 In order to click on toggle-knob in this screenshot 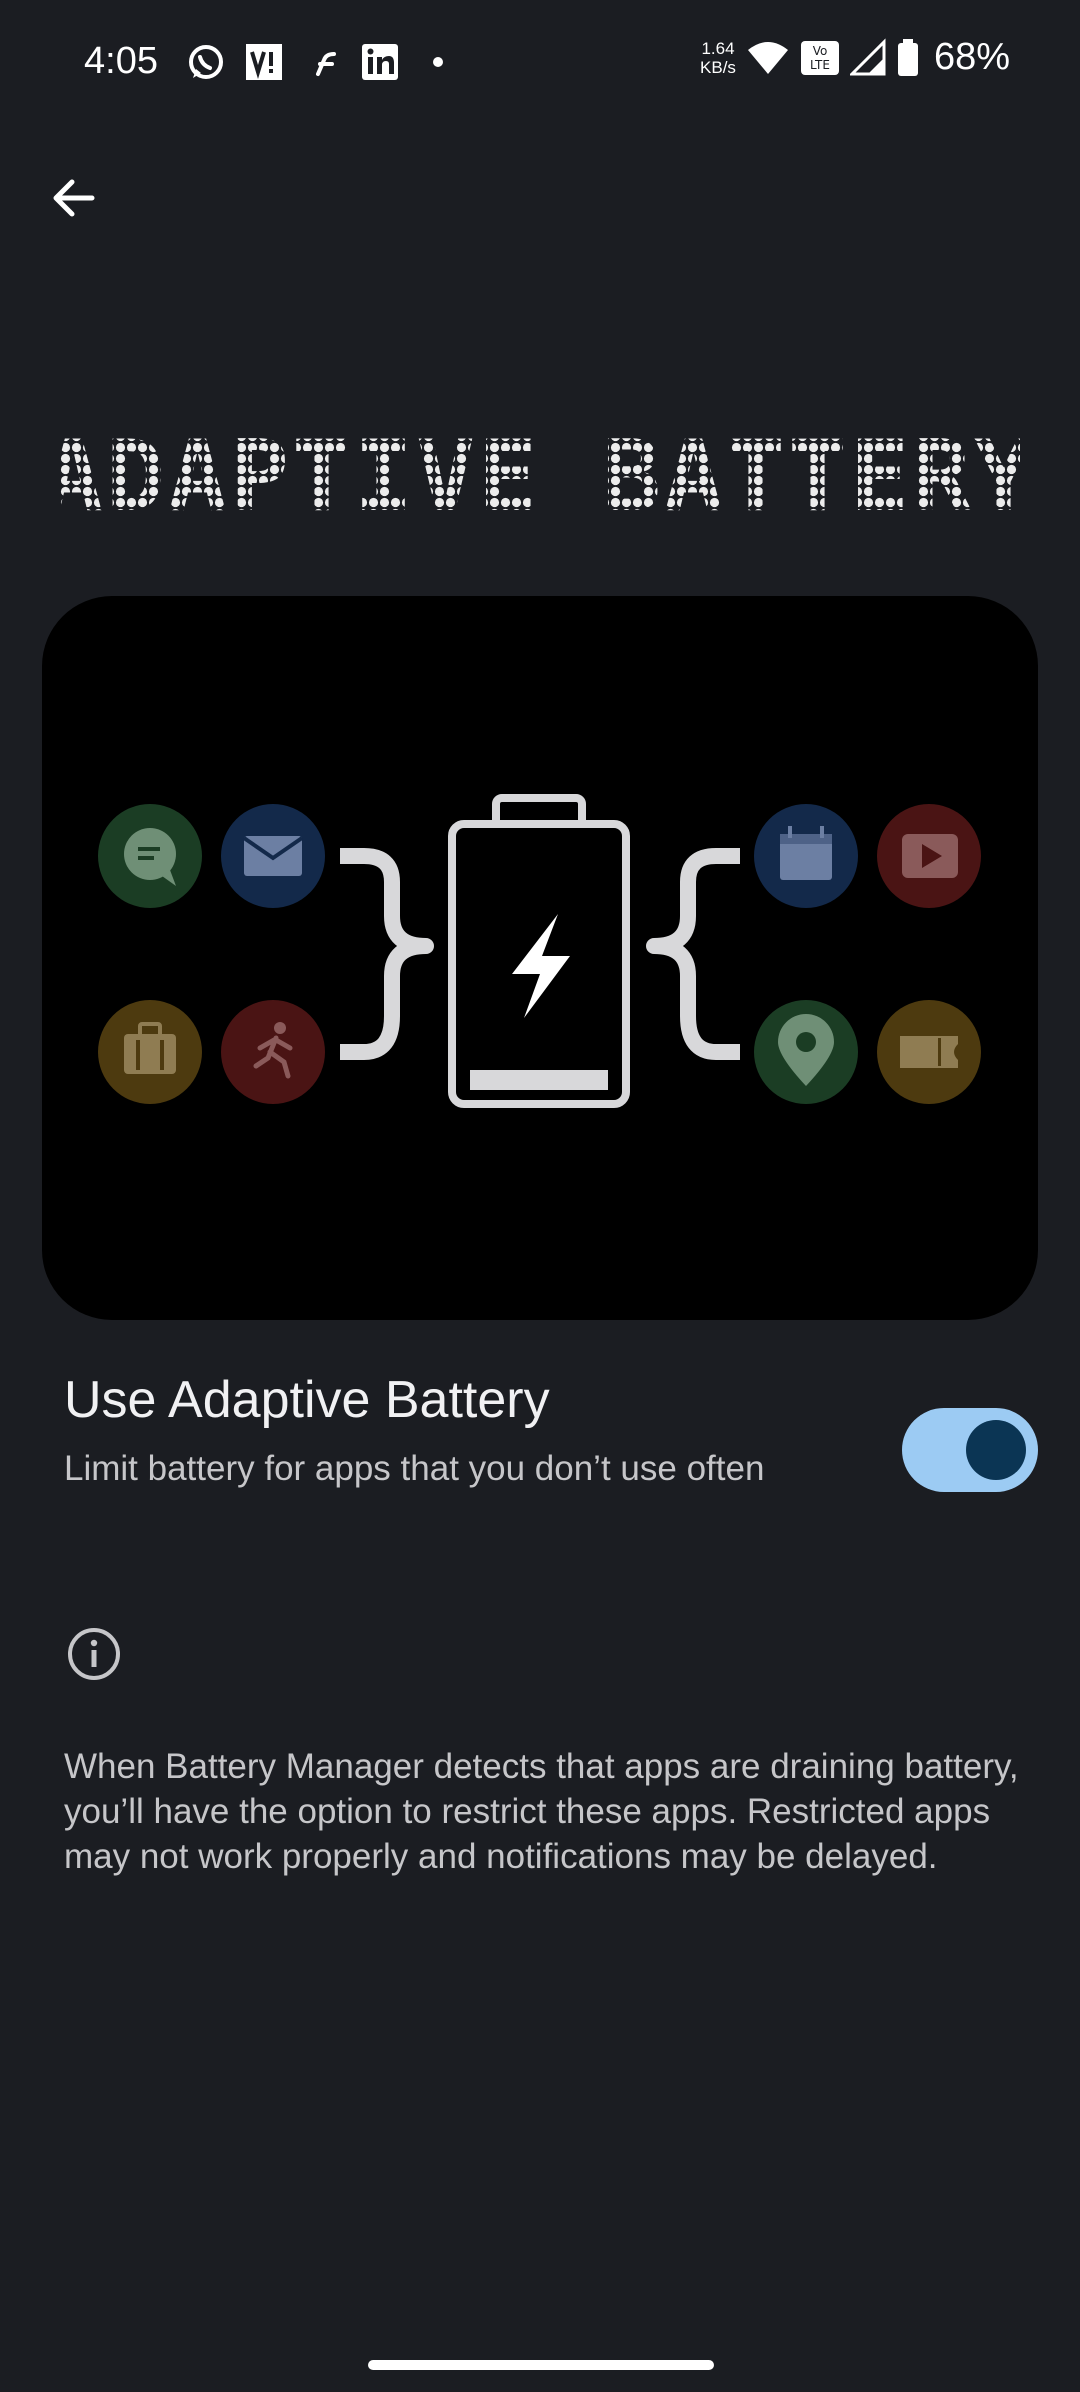, I will do `click(996, 1450)`.